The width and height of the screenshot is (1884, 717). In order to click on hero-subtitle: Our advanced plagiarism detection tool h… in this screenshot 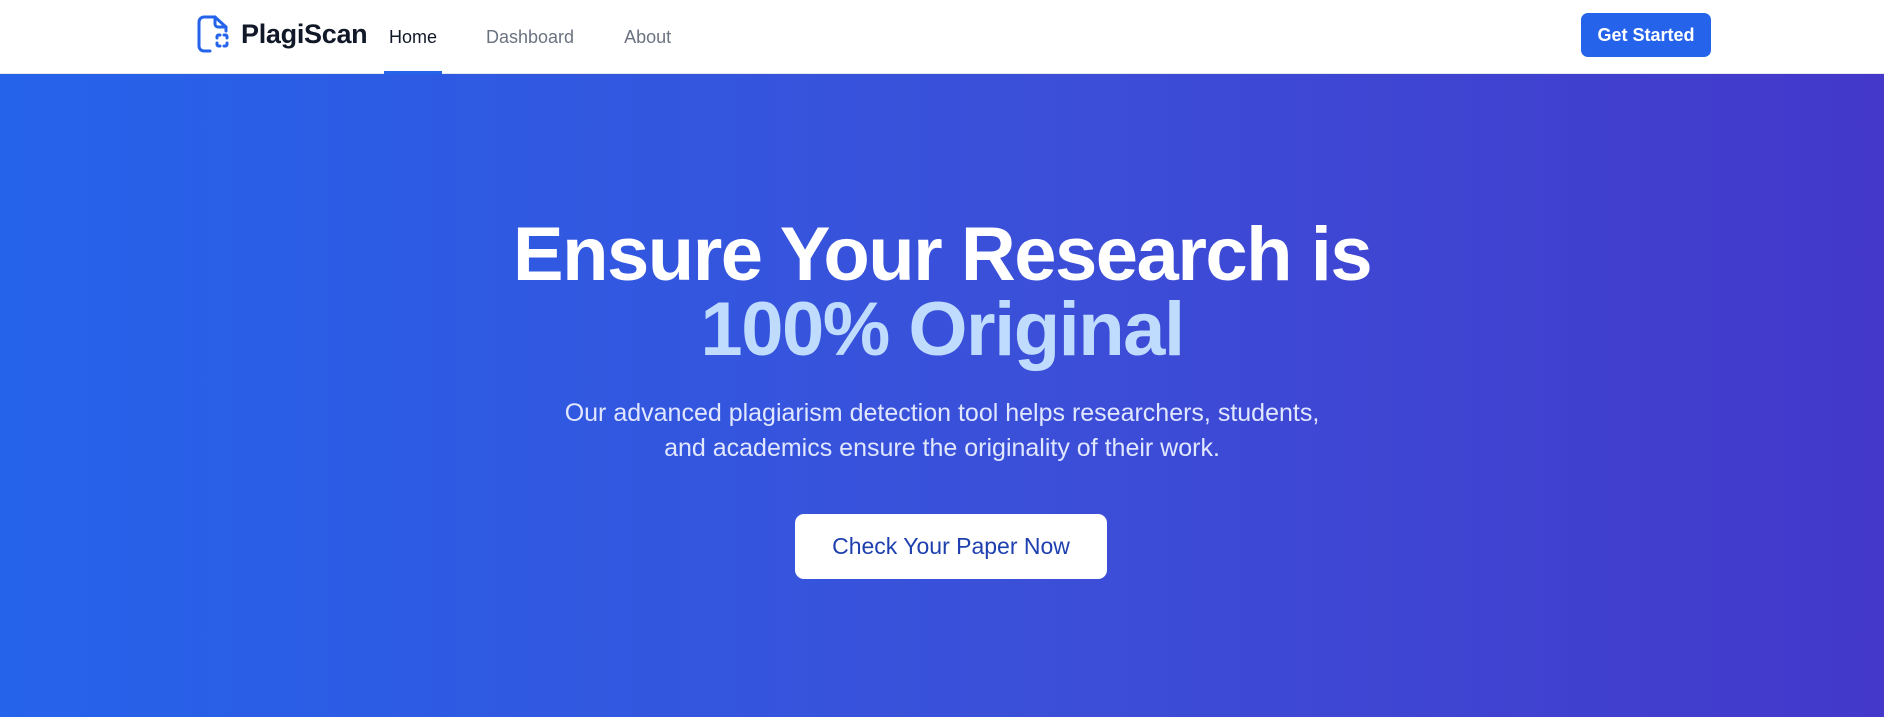, I will do `click(942, 430)`.